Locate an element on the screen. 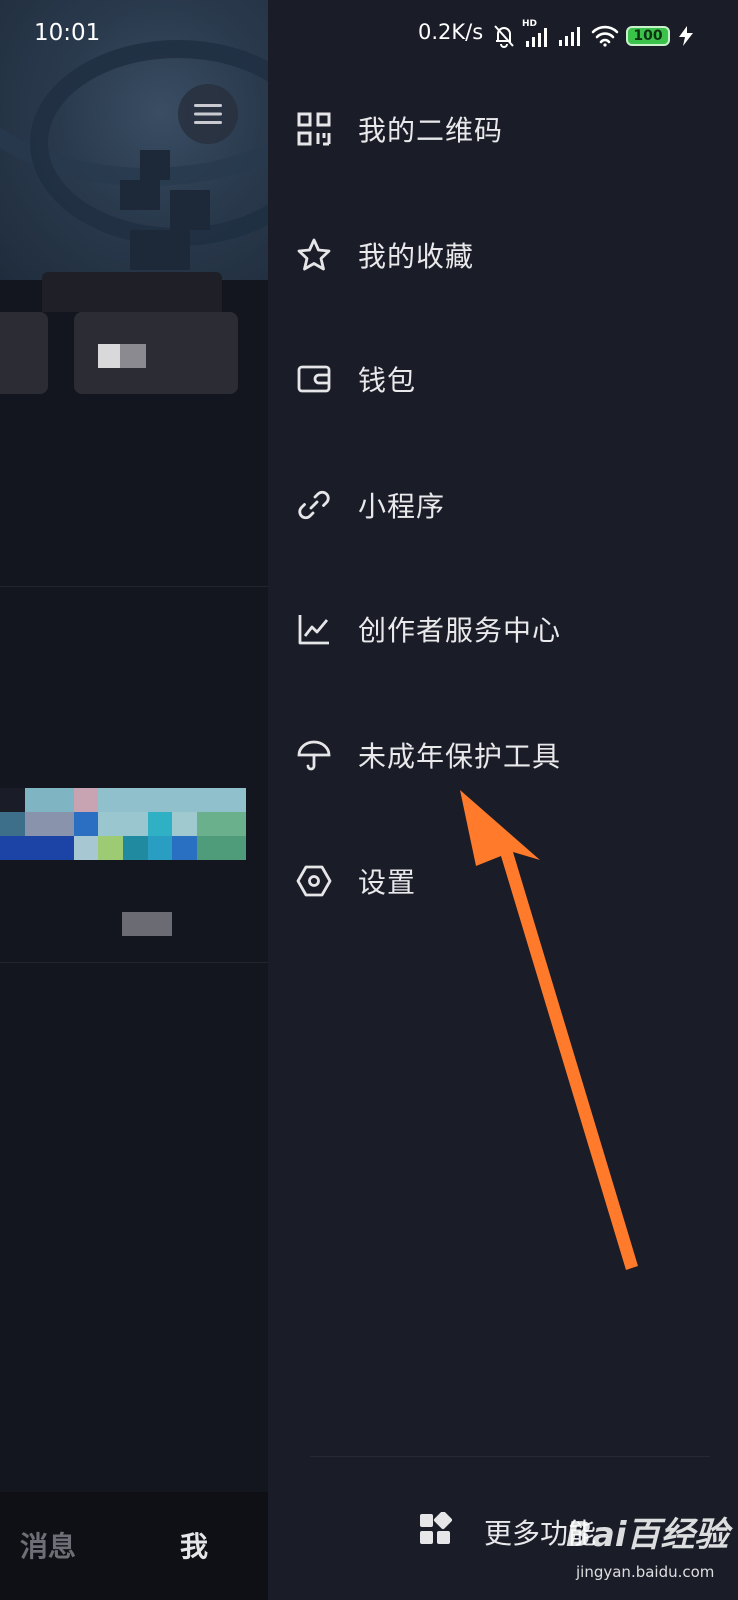 This screenshot has height=1600, width=738. tab-messages: 消息 is located at coordinates (48, 1545).